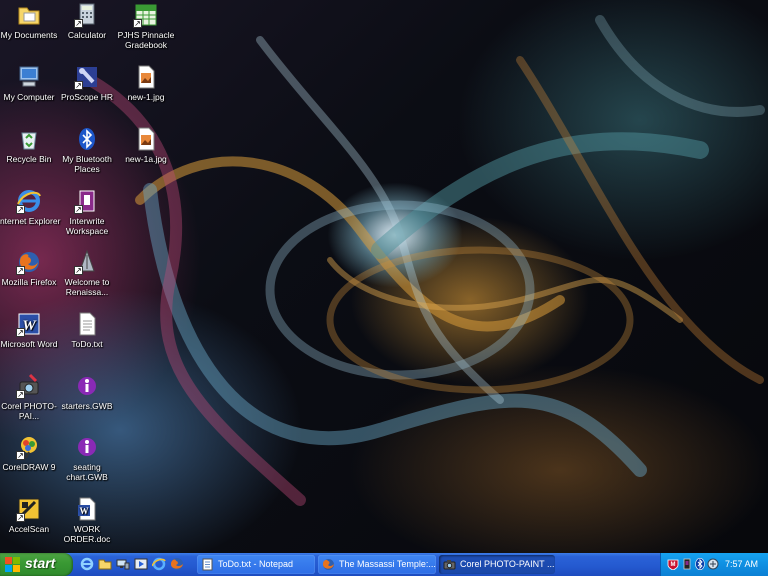 The width and height of the screenshot is (768, 576). Describe the element at coordinates (449, 564) in the screenshot. I see `corel-photo-paint-icon` at that location.